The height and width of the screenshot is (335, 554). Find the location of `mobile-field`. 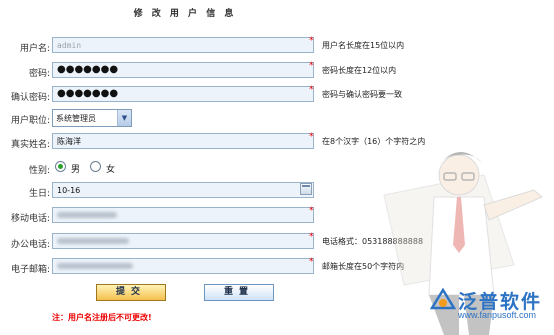

mobile-field is located at coordinates (183, 215).